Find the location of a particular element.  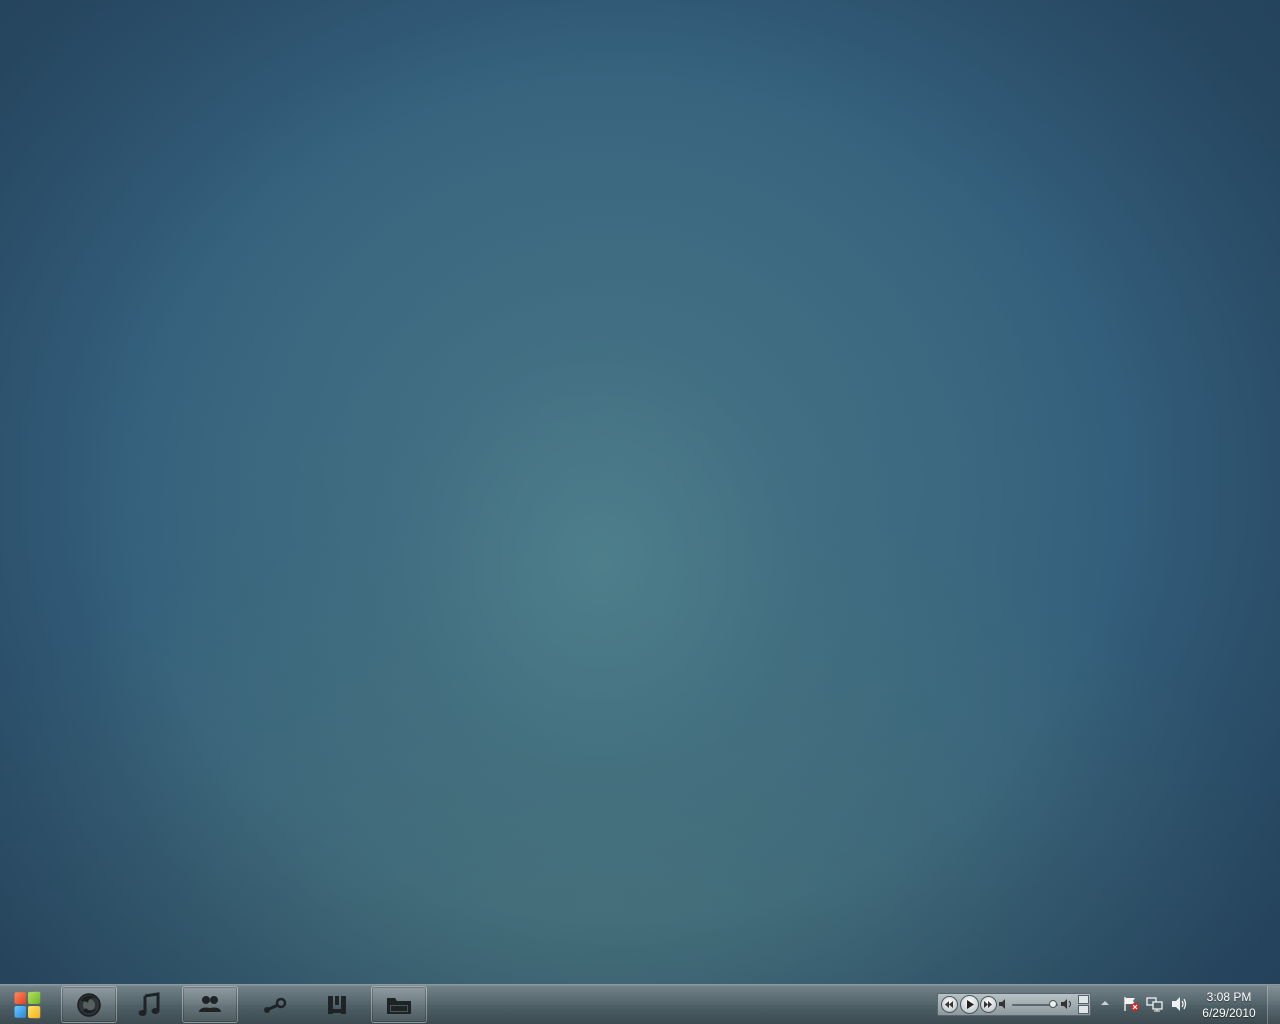

speaker-icon is located at coordinates (1180, 1004).